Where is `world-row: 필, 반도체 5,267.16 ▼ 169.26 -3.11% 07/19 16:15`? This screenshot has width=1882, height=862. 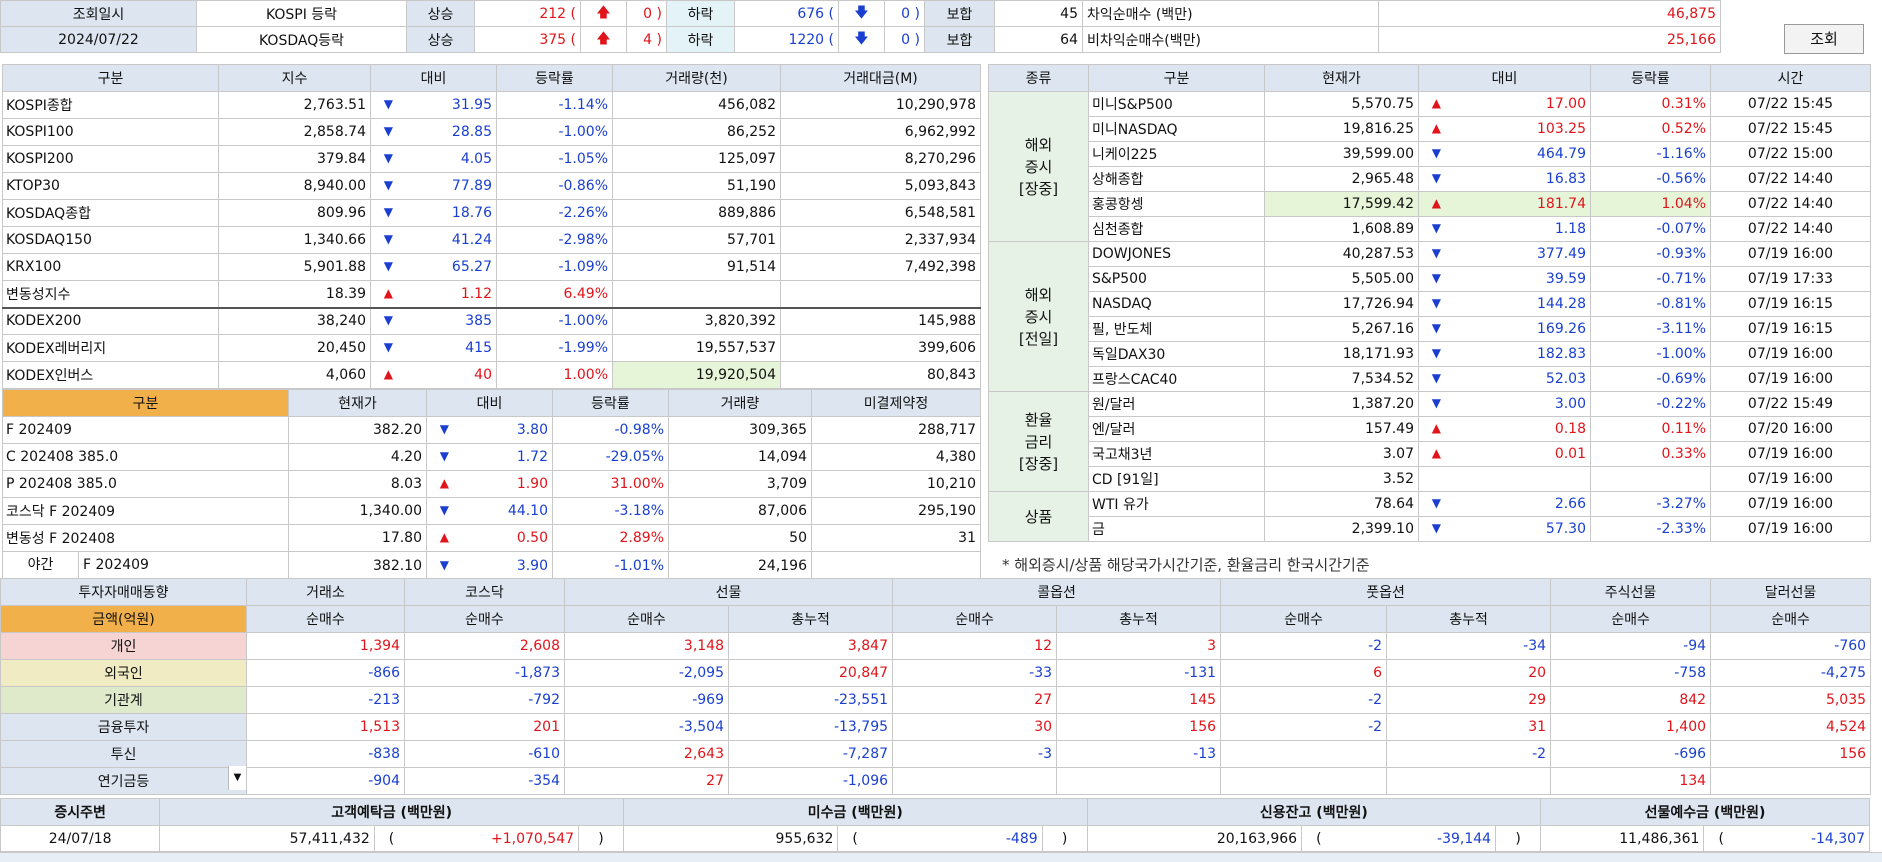 world-row: 필, 반도체 5,267.16 ▼ 169.26 -3.11% 07/19 16:15 is located at coordinates (1430, 329).